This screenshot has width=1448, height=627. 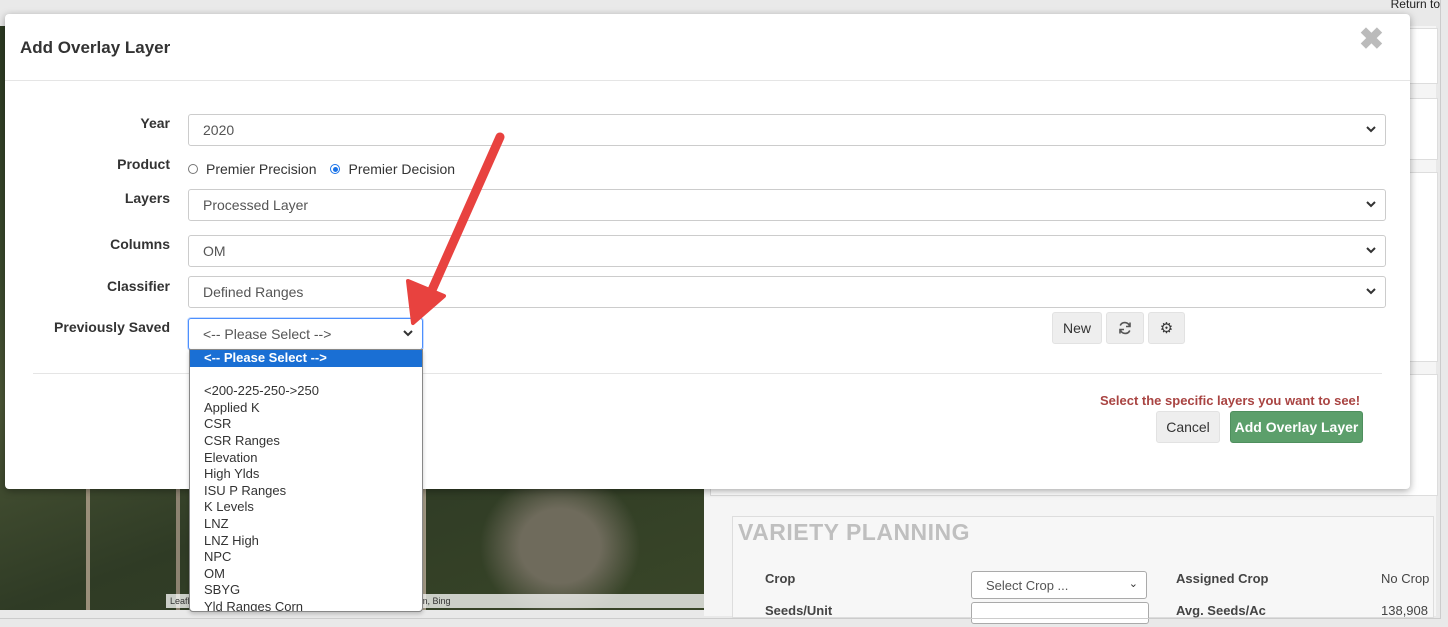 I want to click on layers-label: Layers, so click(x=147, y=198).